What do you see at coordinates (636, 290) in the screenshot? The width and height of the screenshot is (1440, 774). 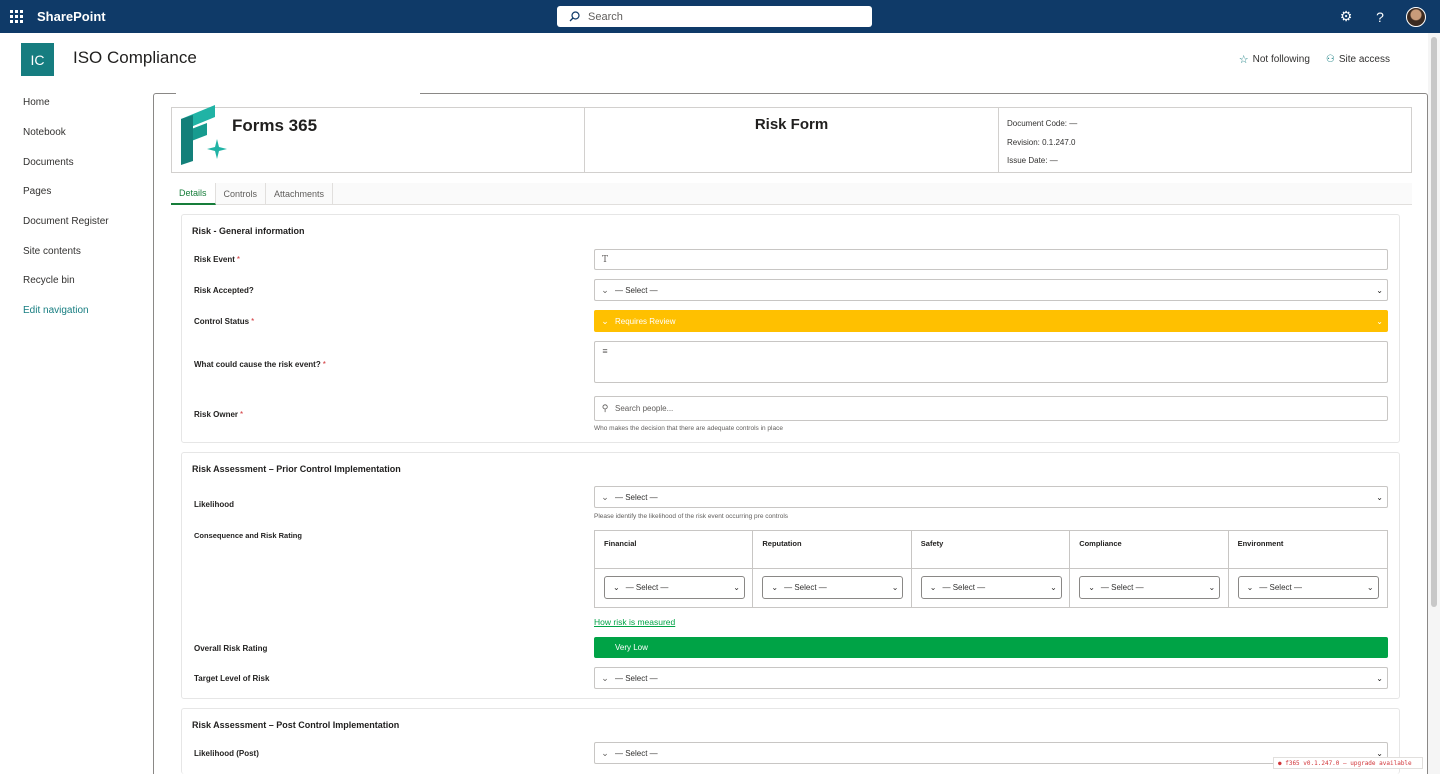 I see `risk-accepted-value: — Select —` at bounding box center [636, 290].